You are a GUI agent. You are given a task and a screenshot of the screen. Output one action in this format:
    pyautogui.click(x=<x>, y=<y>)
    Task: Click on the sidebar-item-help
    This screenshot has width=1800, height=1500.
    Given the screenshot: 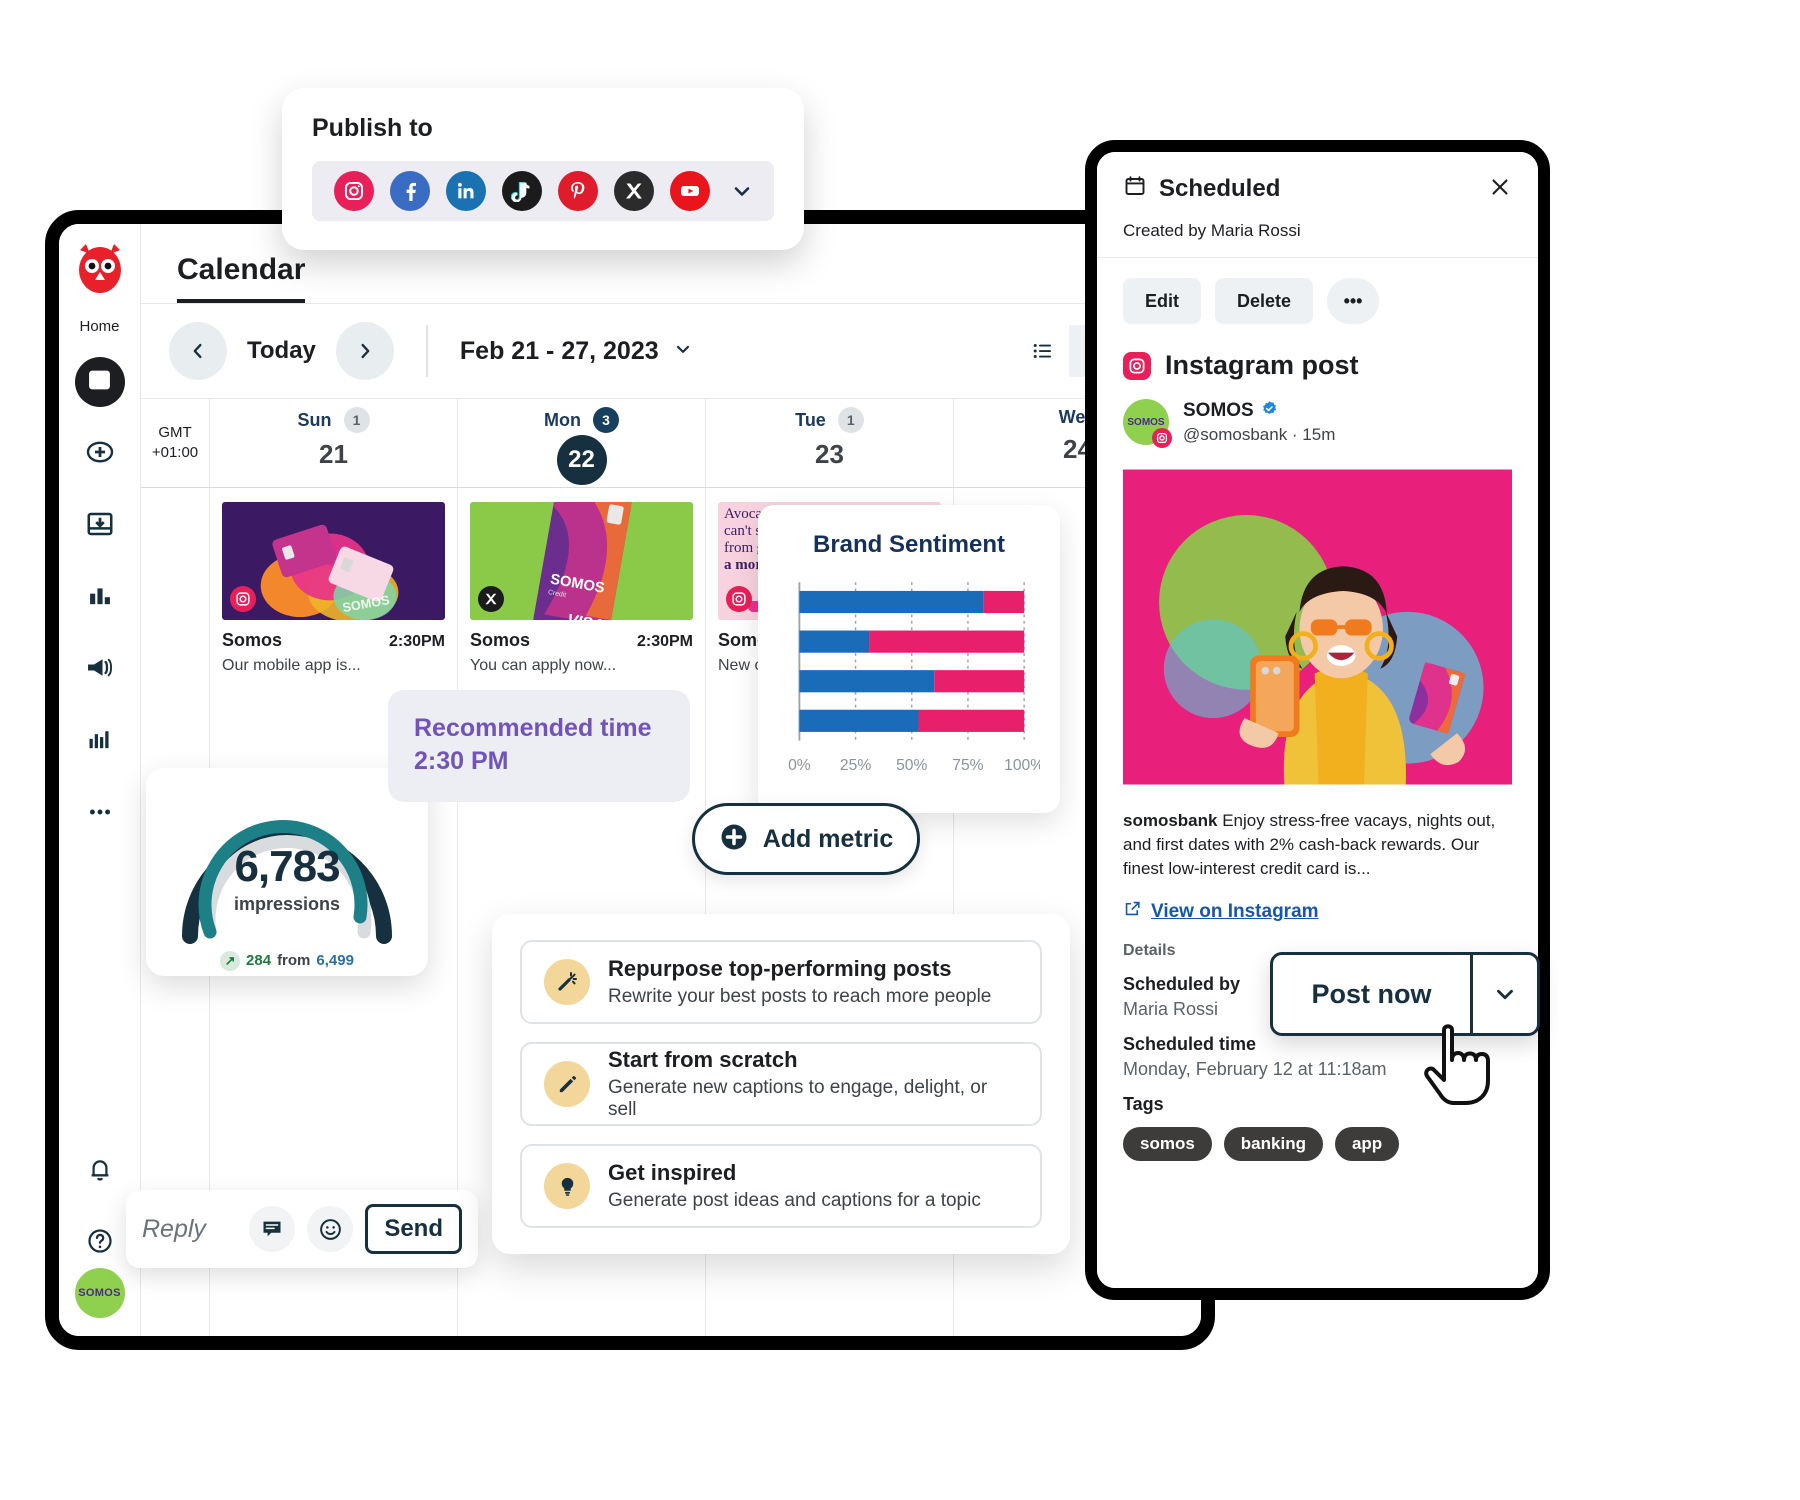 What is the action you would take?
    pyautogui.click(x=100, y=1243)
    